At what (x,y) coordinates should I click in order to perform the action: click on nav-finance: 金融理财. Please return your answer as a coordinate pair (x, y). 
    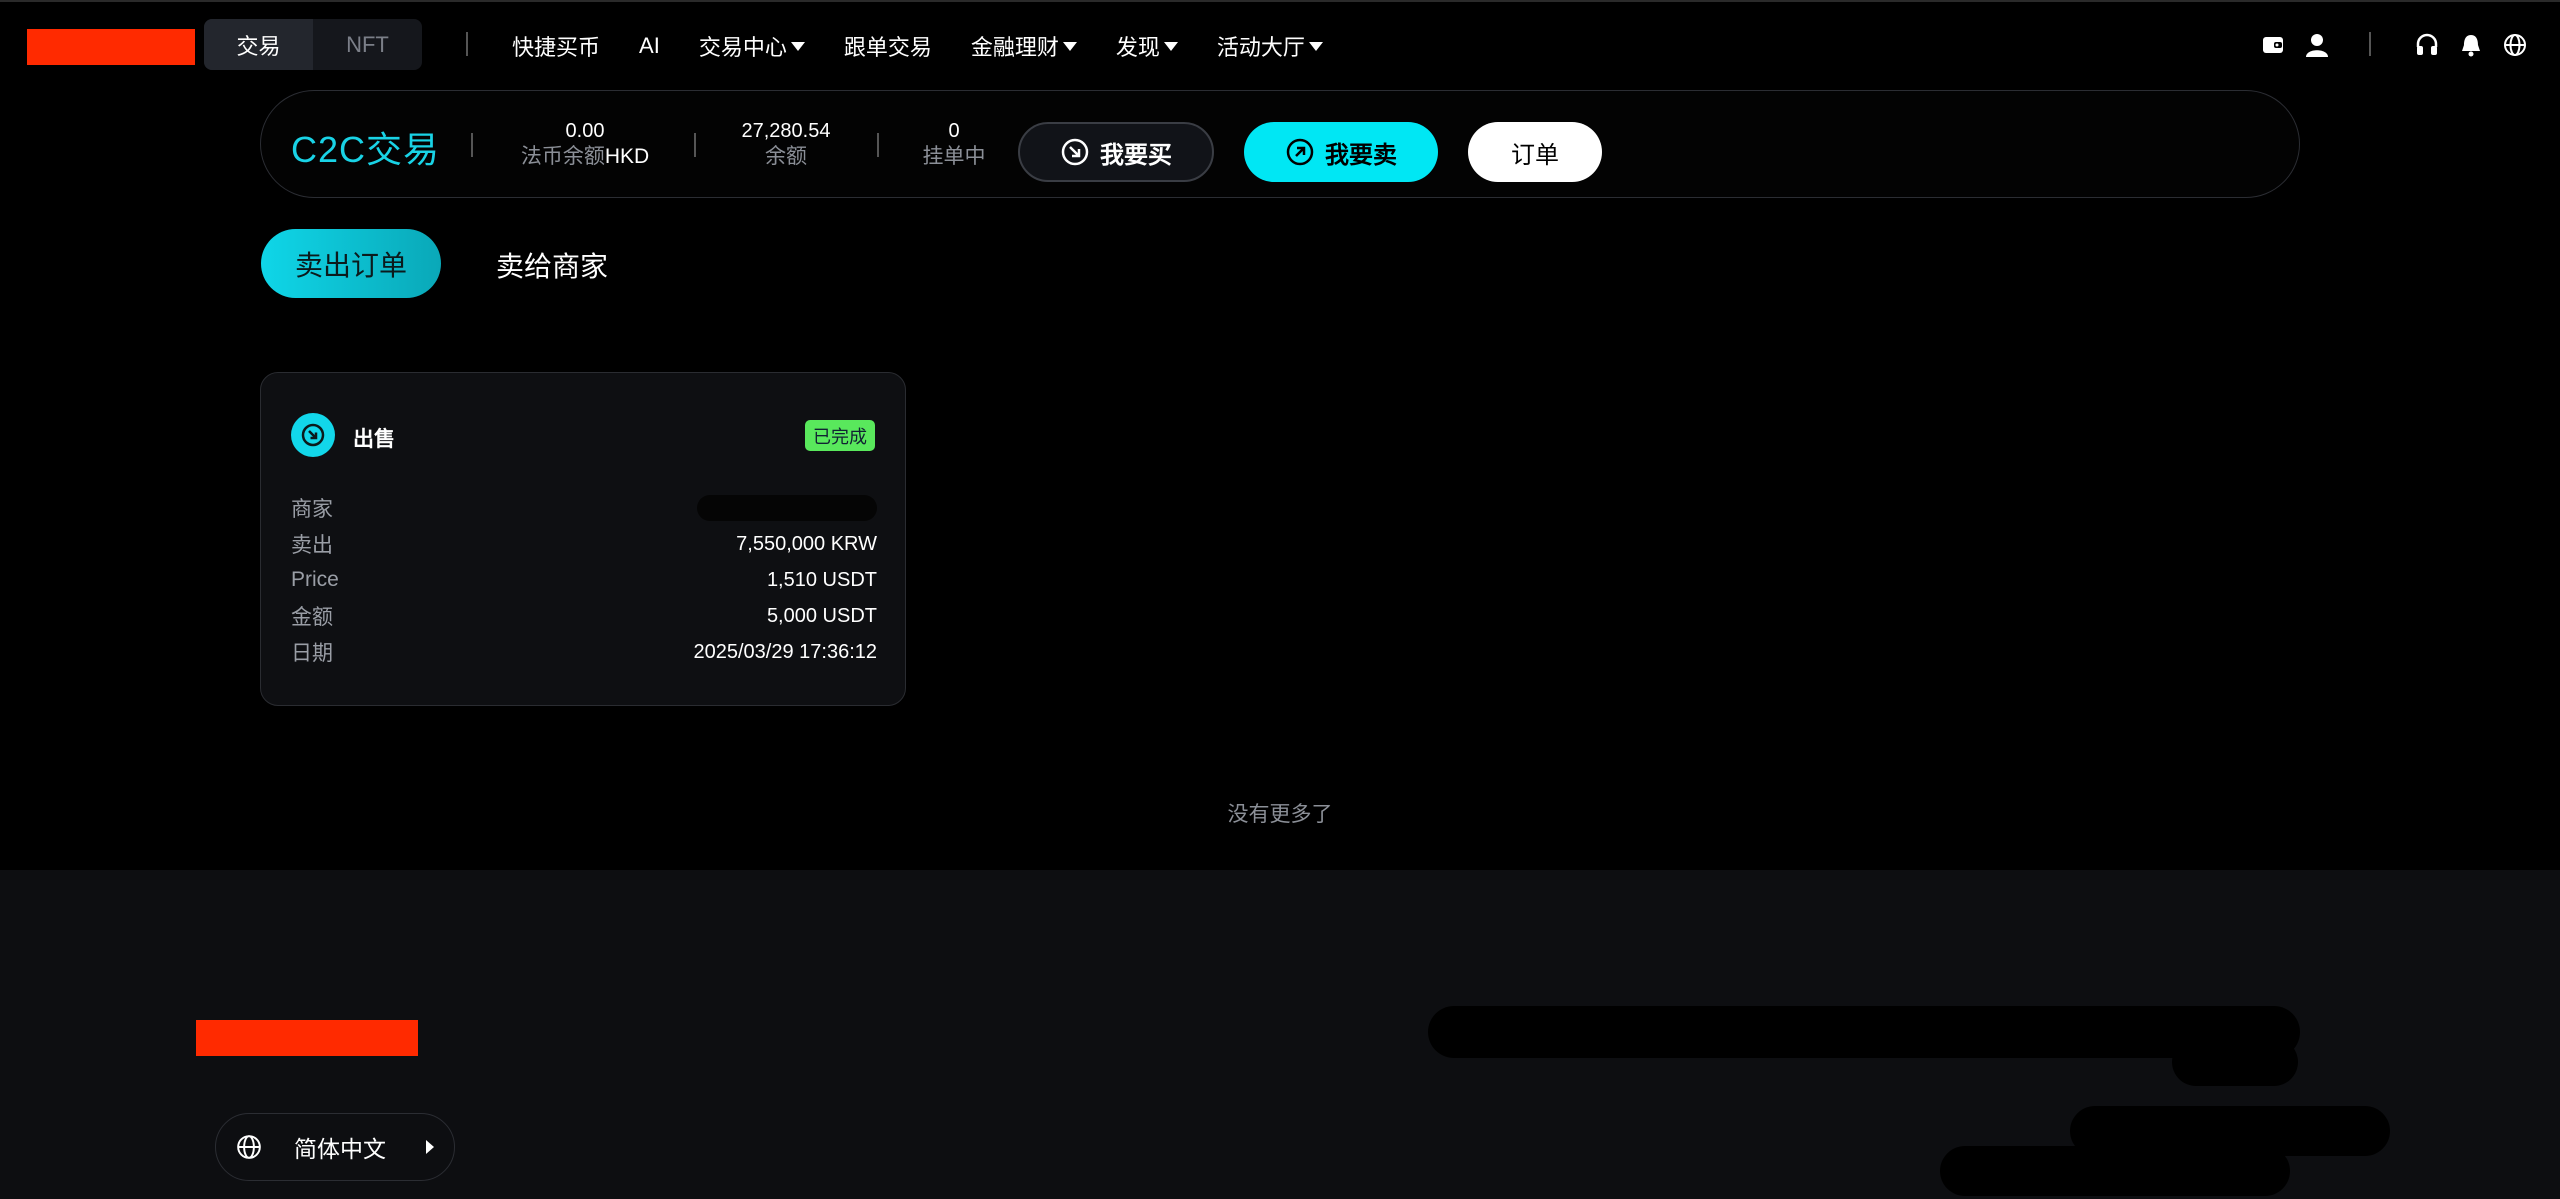
    Looking at the image, I should click on (1024, 46).